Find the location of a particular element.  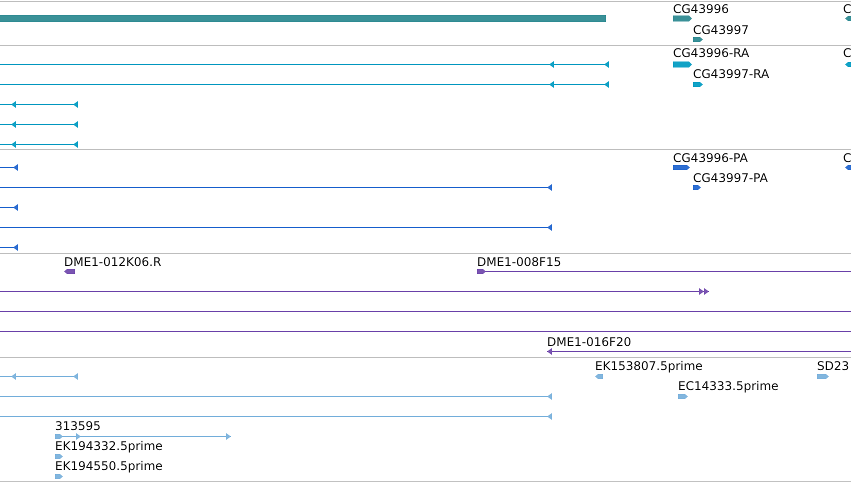

feature-label: SD23 is located at coordinates (833, 366).